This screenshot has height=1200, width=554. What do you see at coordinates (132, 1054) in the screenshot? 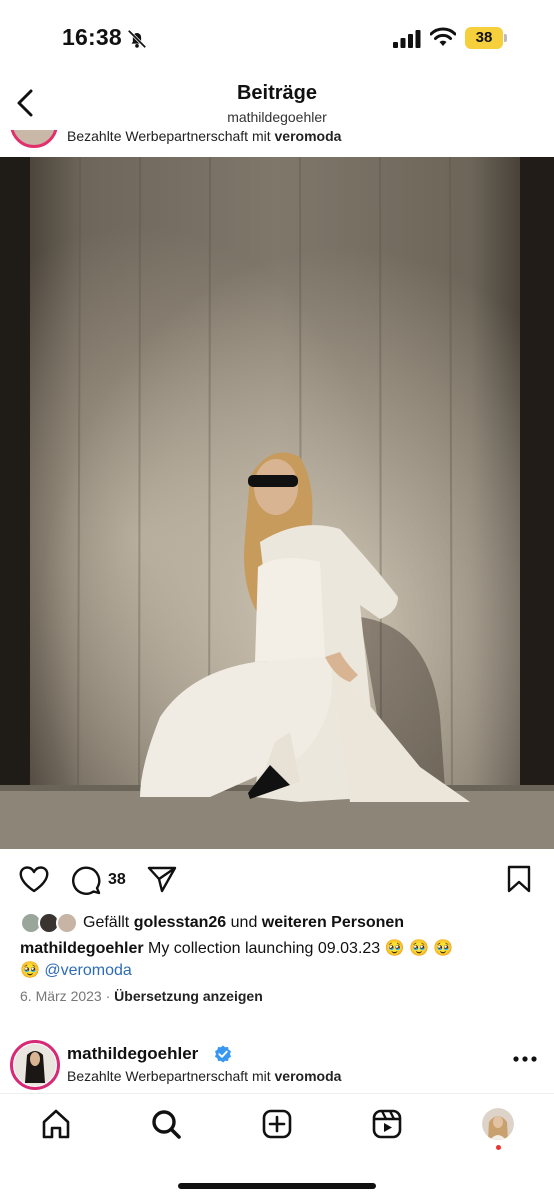
I see `post-username: mathildegoehler` at bounding box center [132, 1054].